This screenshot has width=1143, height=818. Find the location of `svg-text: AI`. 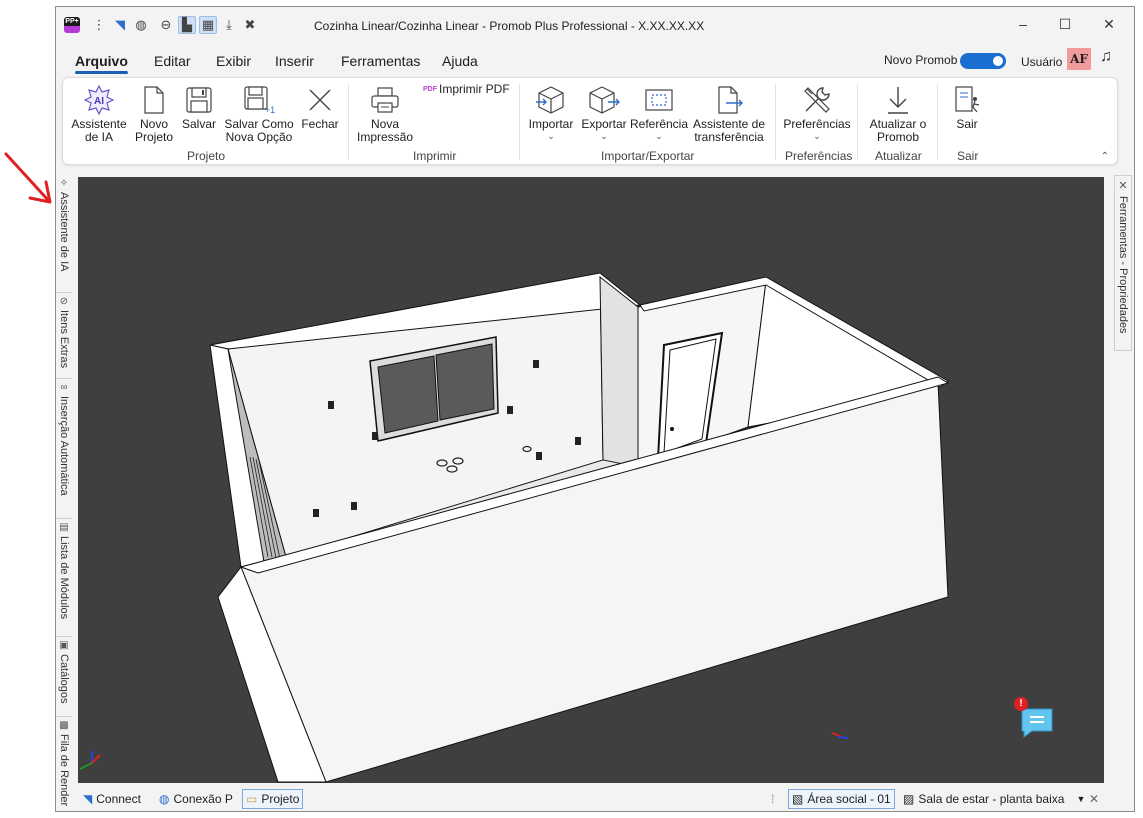

svg-text: AI is located at coordinates (99, 101).